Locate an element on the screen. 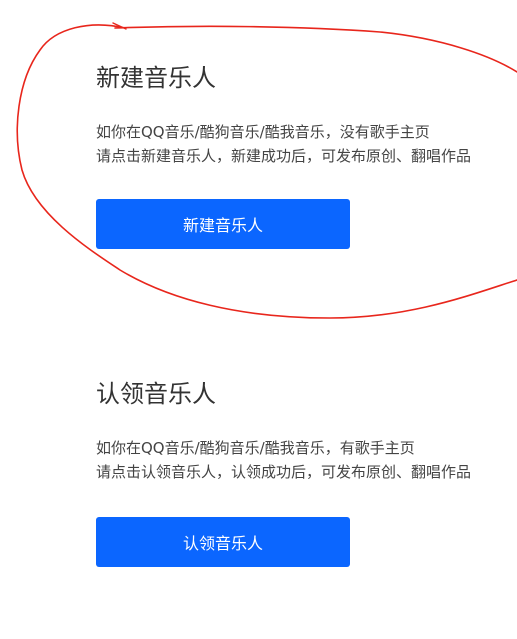 This screenshot has height=639, width=517. create-musician-desc-line1: 如你在QQ音乐/酷狗音乐/酷我音乐，没有歌手主页 is located at coordinates (263, 132).